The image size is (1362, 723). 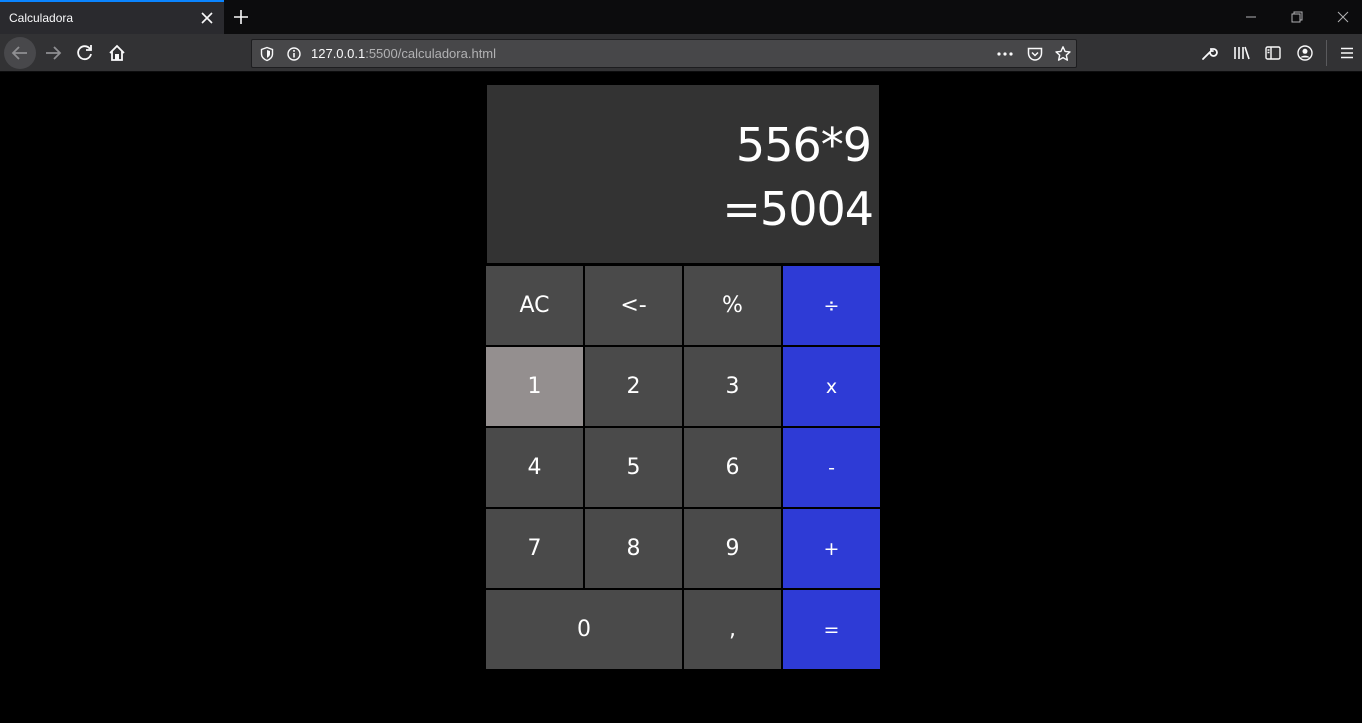 I want to click on digit-8-button: 8, so click(x=633, y=548).